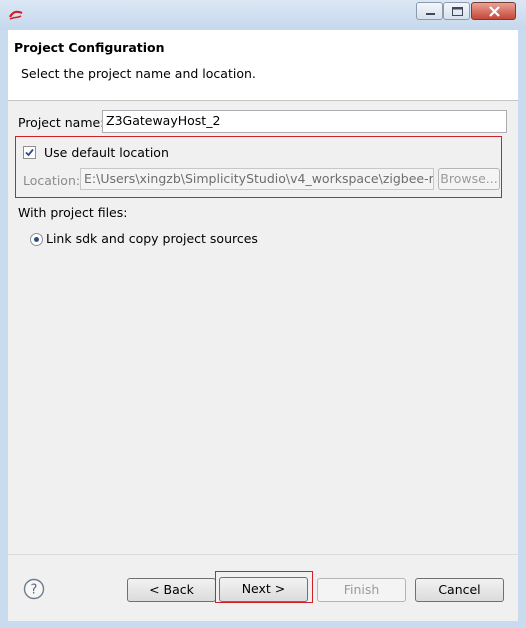  I want to click on page-description: Select the project name and location., so click(138, 73).